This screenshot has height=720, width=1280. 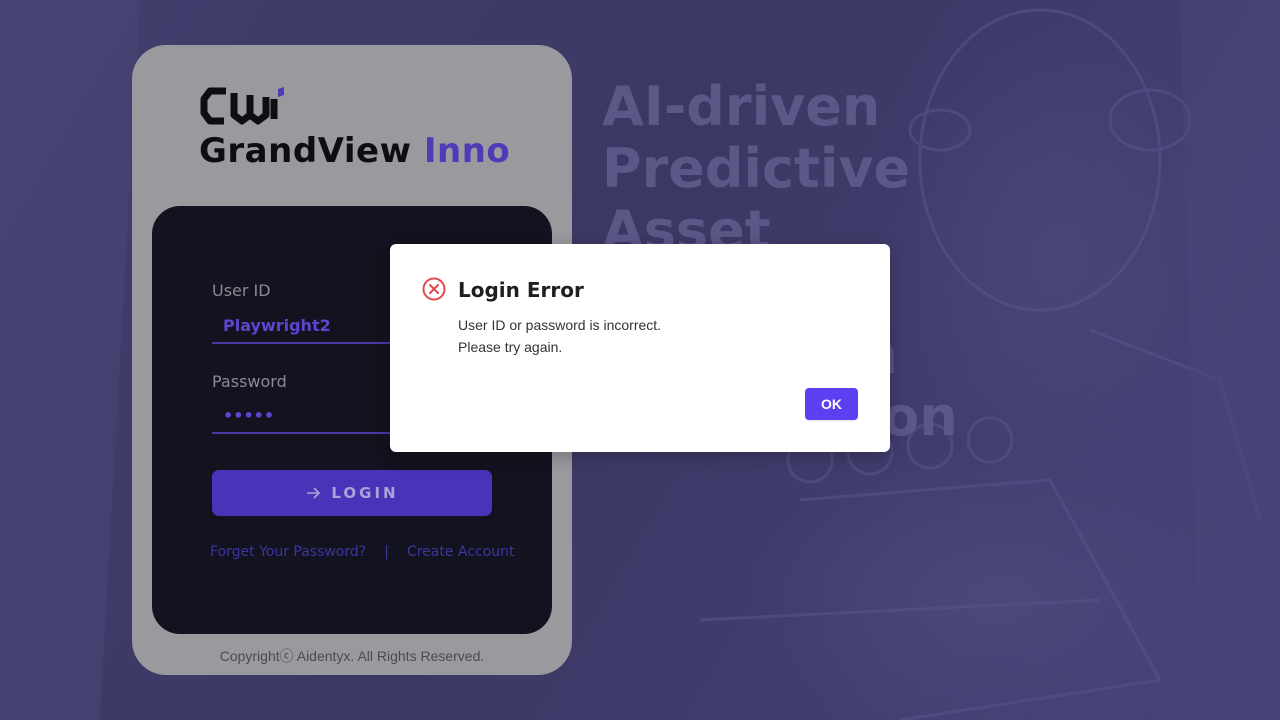 I want to click on dialog-message-line: Please try again., so click(x=510, y=347).